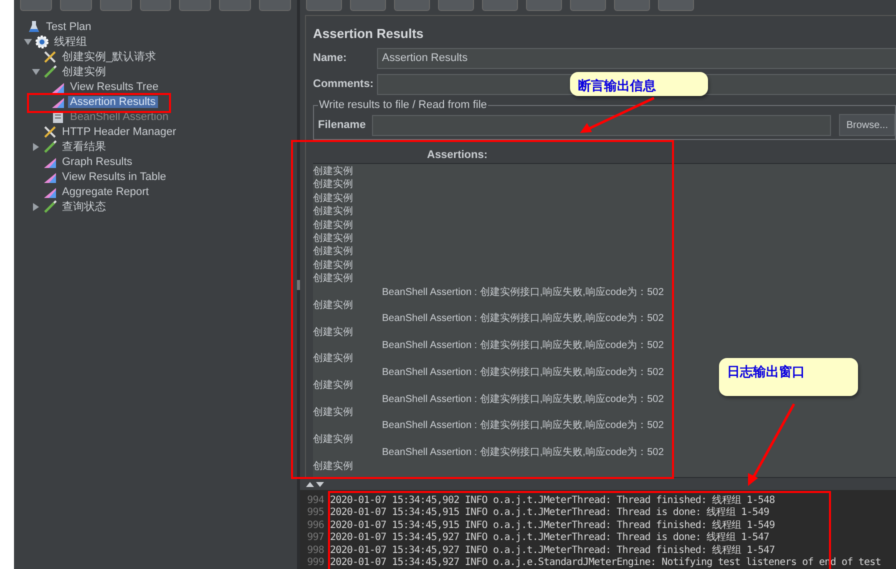 This screenshot has width=896, height=569. Describe the element at coordinates (84, 71) in the screenshot. I see `tree-item: 创建实例` at that location.